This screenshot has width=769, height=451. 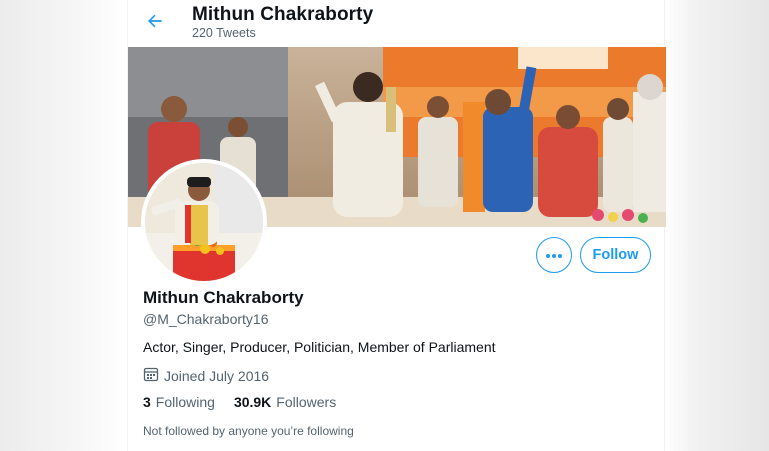 I want to click on follow-context: Not followed by anyone you’re following, so click(x=248, y=431).